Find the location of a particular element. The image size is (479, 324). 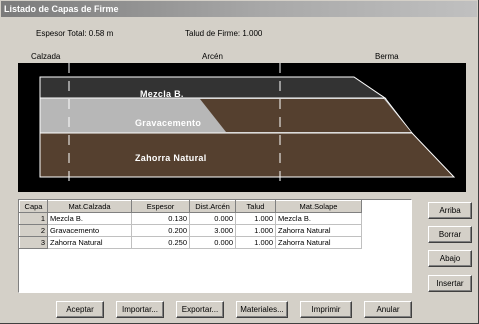

row-number: 2 is located at coordinates (33, 230).